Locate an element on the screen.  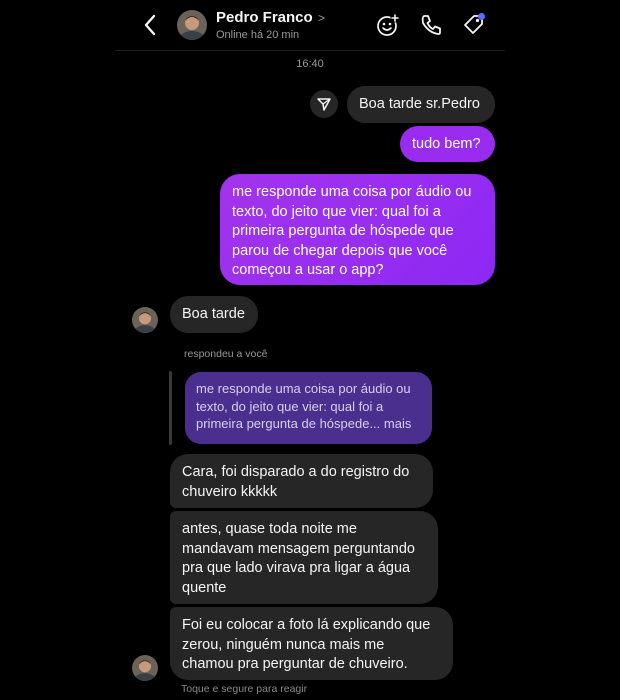
outgoing-message: Boa tarde sr.Pedro is located at coordinates (421, 104).